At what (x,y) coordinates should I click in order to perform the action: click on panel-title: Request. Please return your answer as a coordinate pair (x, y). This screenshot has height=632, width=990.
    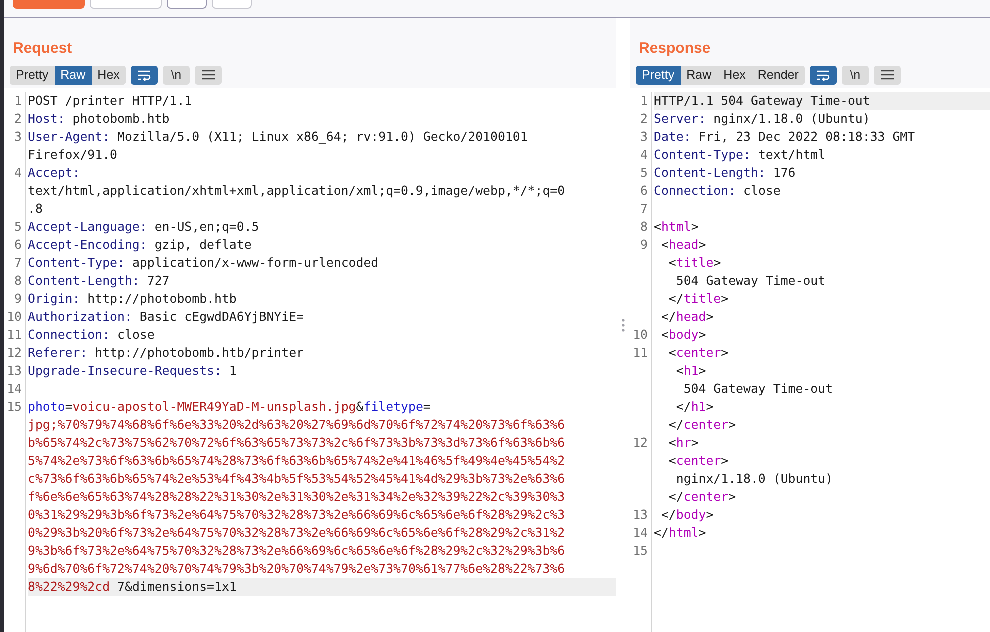
    Looking at the image, I should click on (42, 48).